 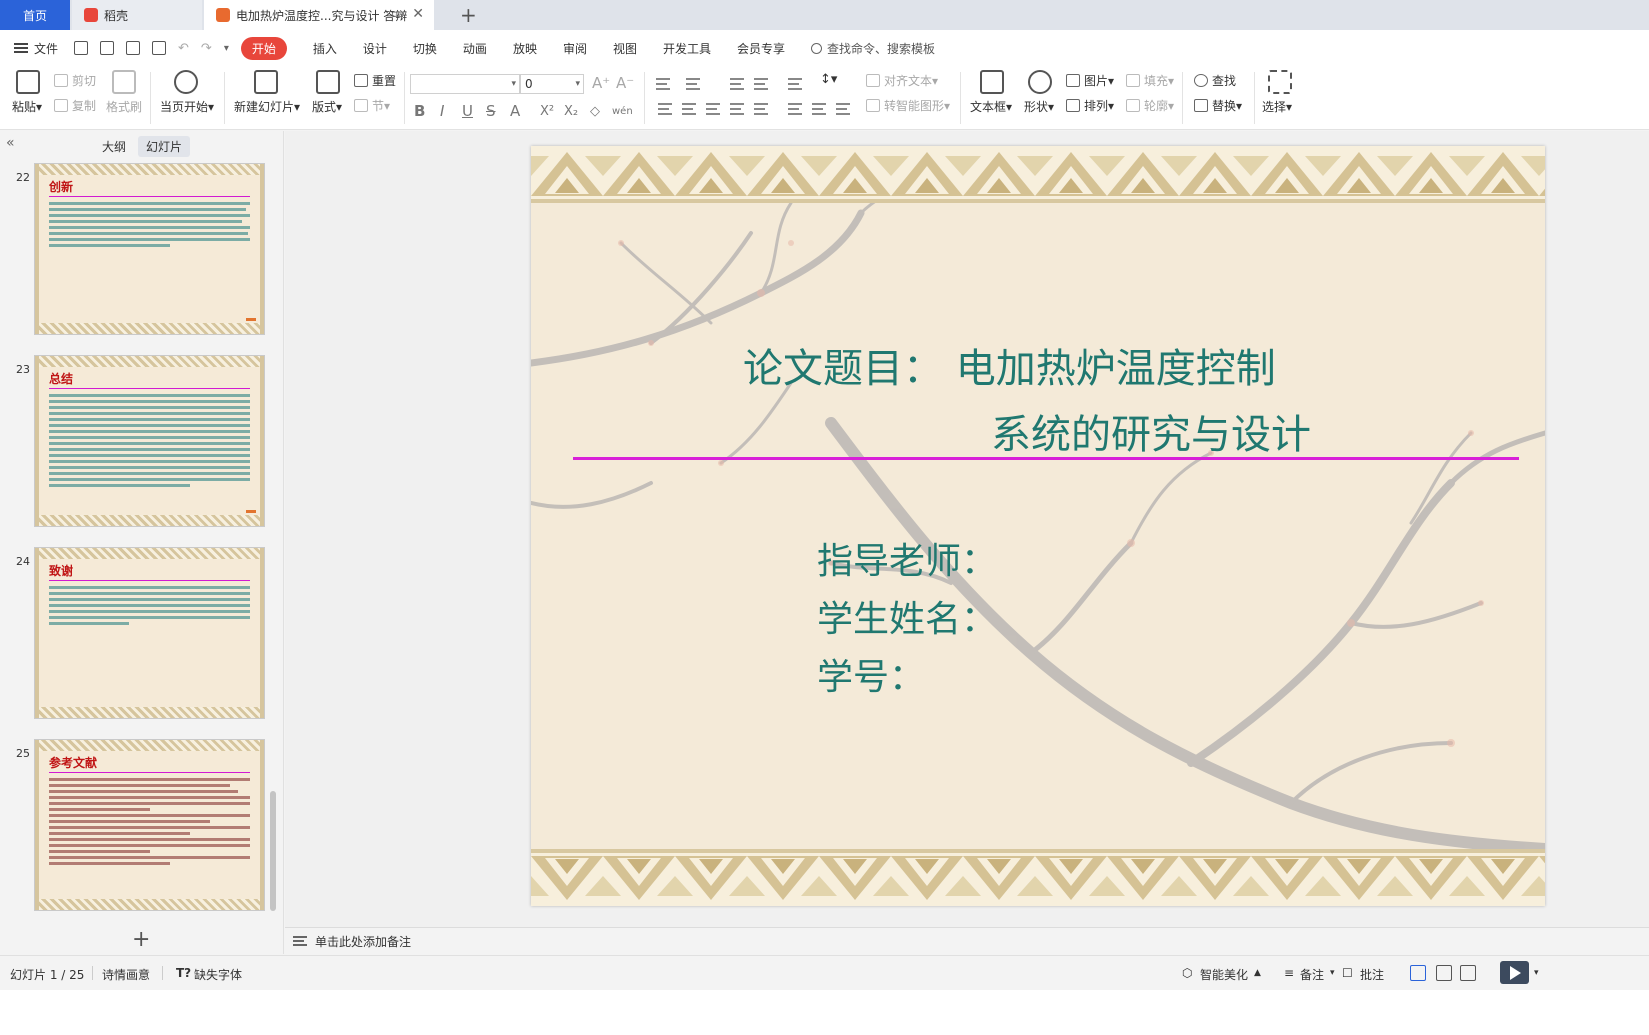 I want to click on close-tab-icon: ✕, so click(x=418, y=14).